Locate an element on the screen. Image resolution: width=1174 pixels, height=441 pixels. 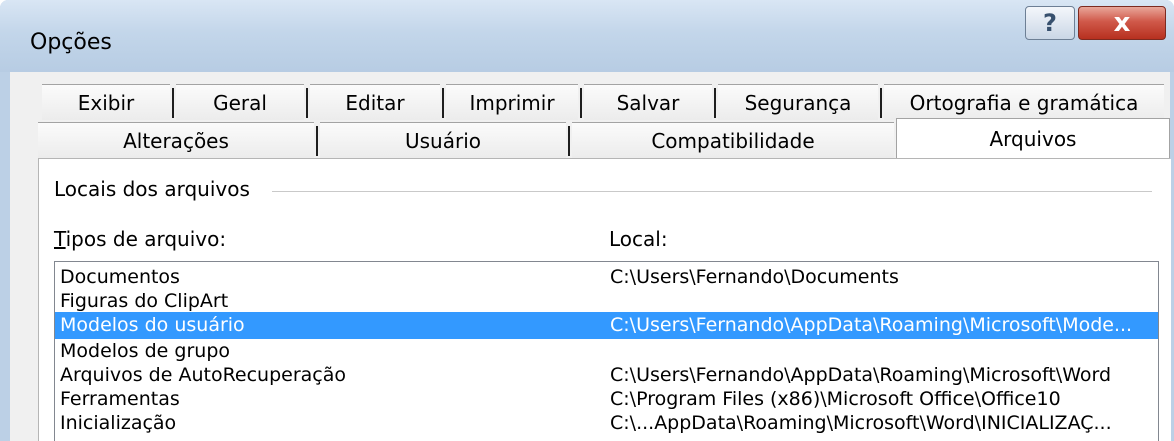
tab-label: Alterações is located at coordinates (176, 140).